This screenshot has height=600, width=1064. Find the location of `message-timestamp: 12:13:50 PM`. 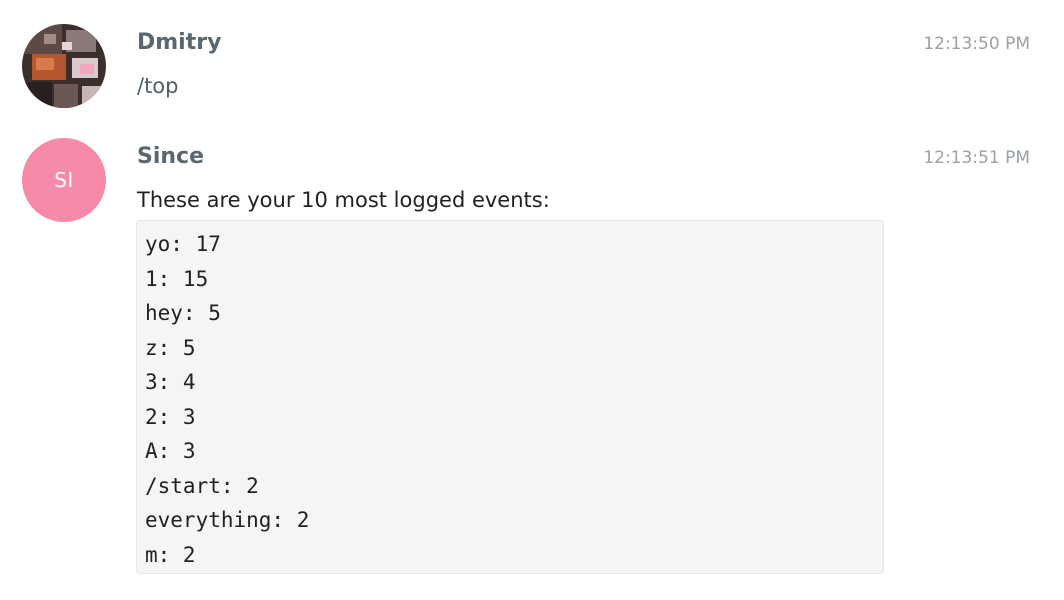

message-timestamp: 12:13:50 PM is located at coordinates (976, 44).